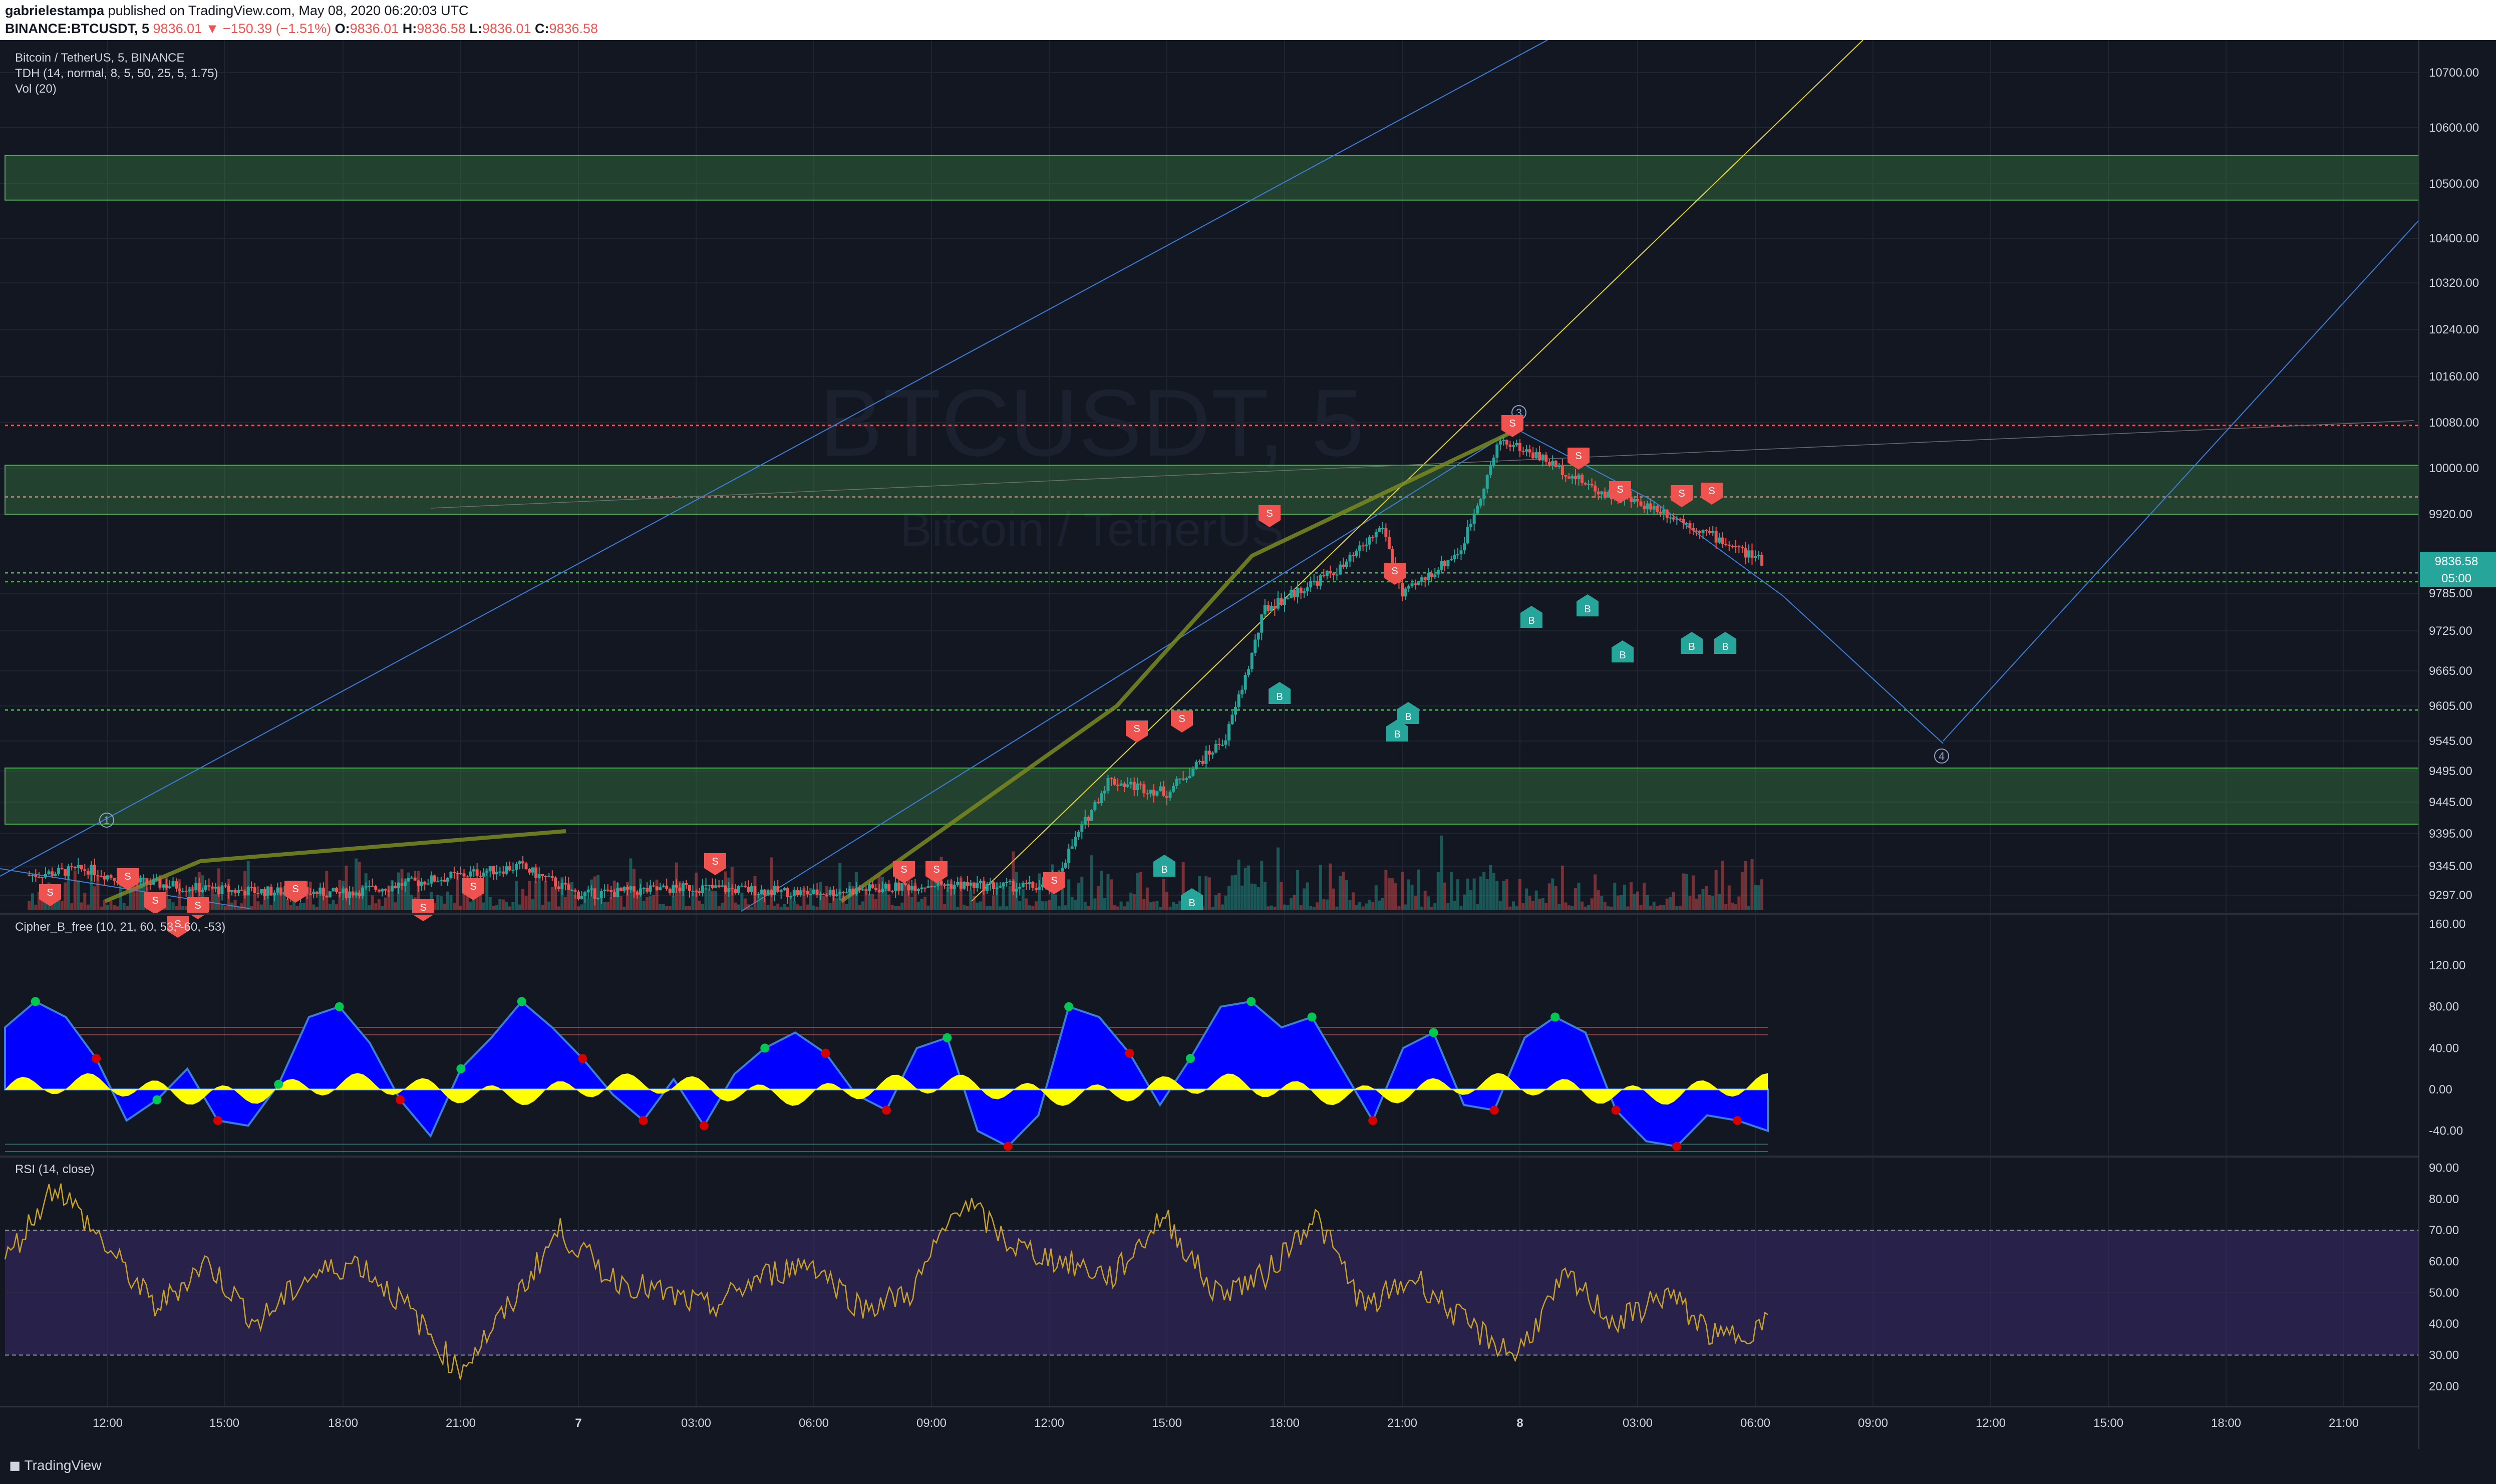 Image resolution: width=2496 pixels, height=1484 pixels. I want to click on price-tick-label: 9665.00, so click(2450, 671).